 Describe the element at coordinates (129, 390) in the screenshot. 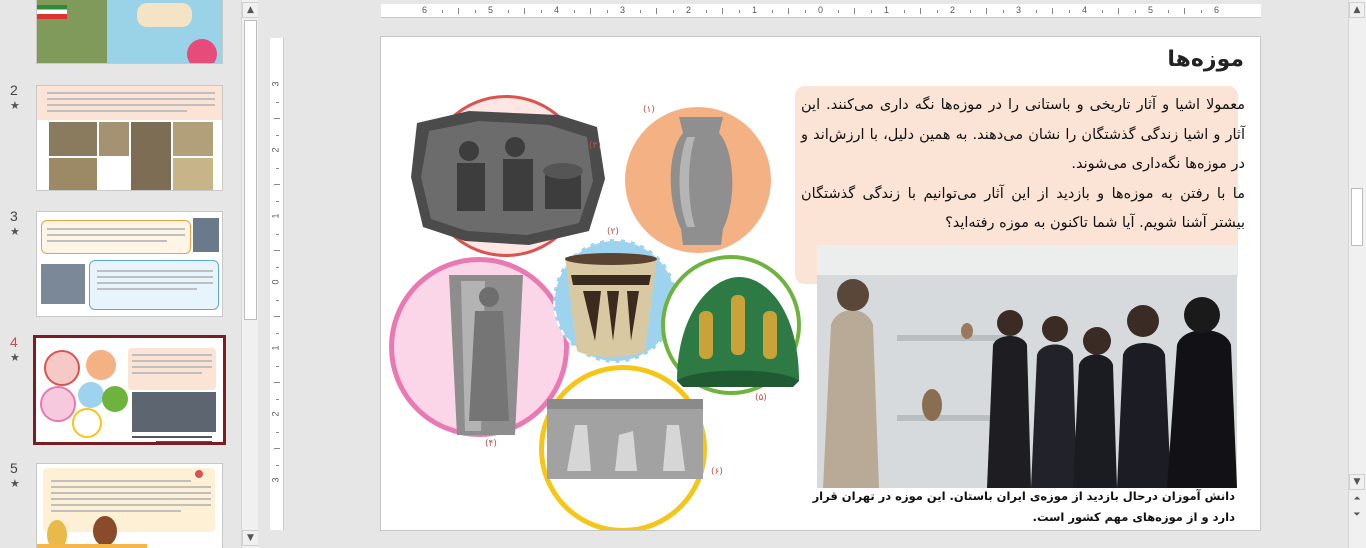

I see `slide-thumbnail-4-selected` at that location.